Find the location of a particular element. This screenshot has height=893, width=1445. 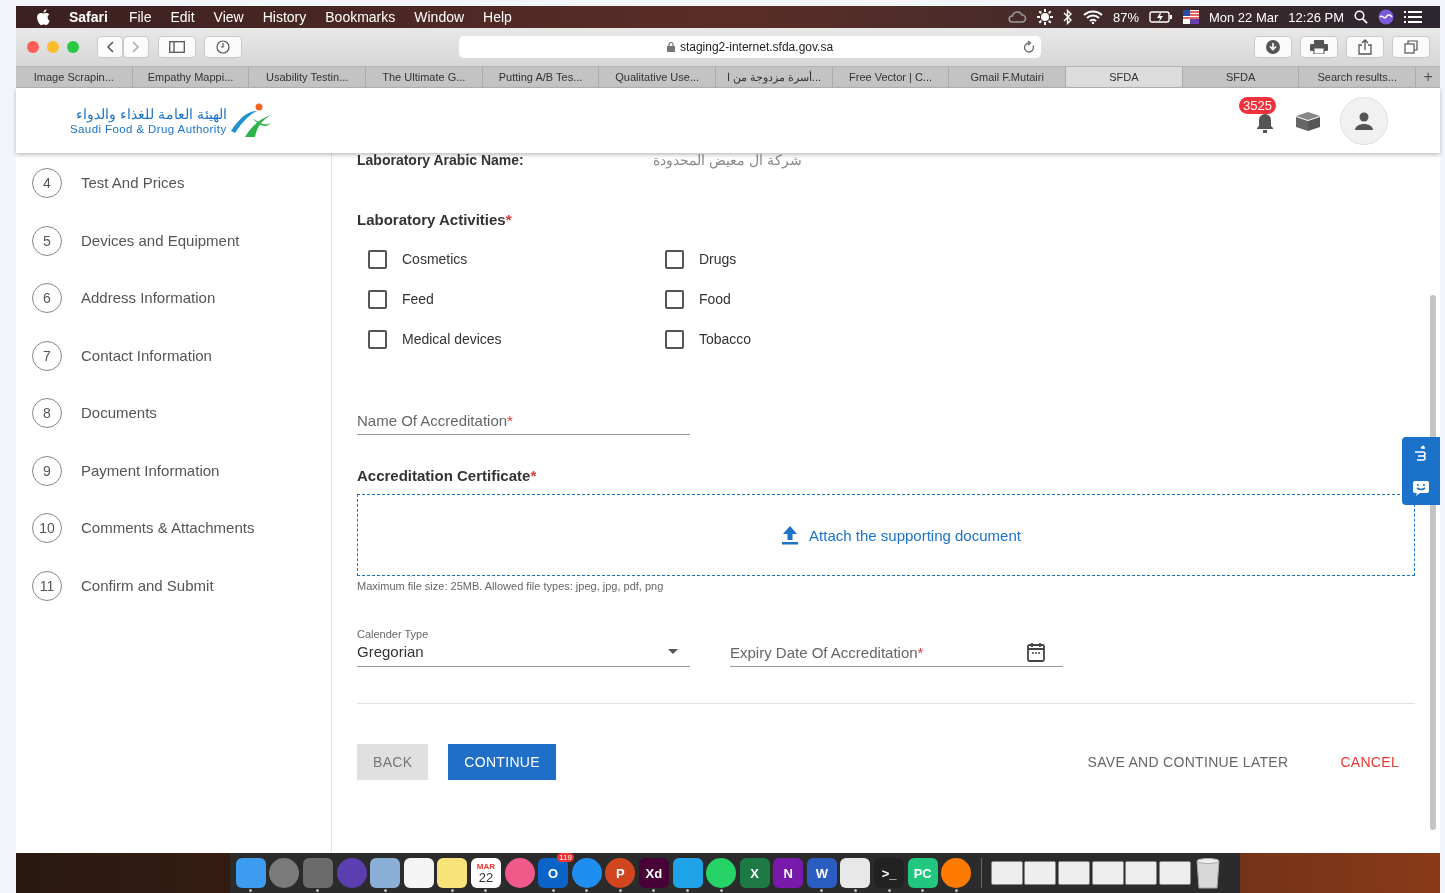

menu-item: View is located at coordinates (228, 17).